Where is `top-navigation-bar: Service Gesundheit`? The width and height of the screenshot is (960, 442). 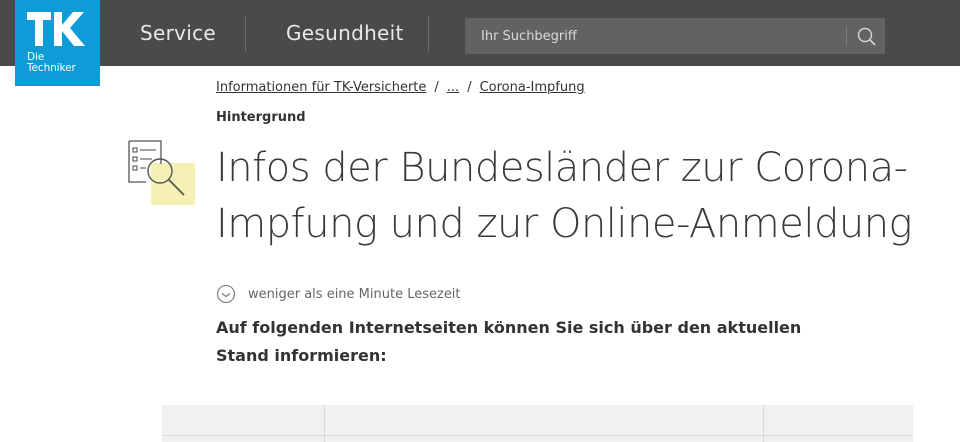 top-navigation-bar: Service Gesundheit is located at coordinates (480, 33).